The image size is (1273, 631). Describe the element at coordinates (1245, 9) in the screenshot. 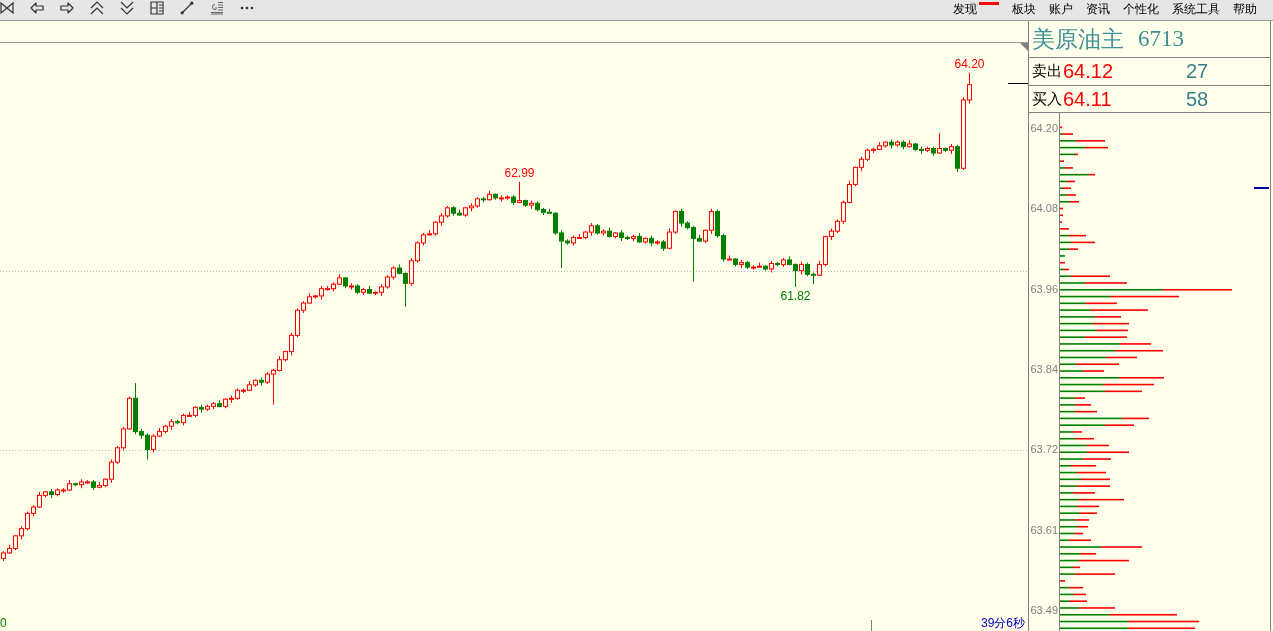

I see `menu-item: 帮助` at that location.